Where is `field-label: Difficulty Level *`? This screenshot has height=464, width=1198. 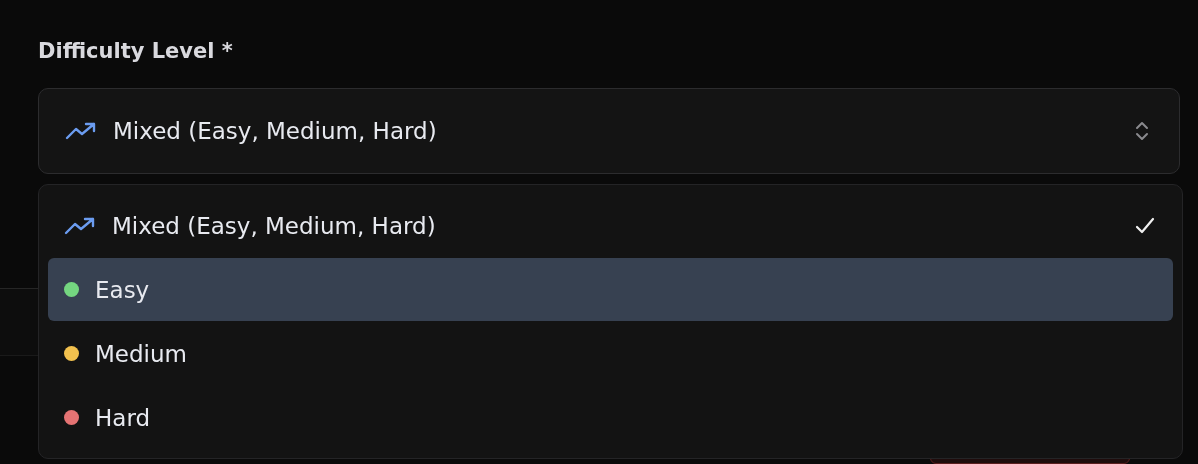 field-label: Difficulty Level * is located at coordinates (136, 51).